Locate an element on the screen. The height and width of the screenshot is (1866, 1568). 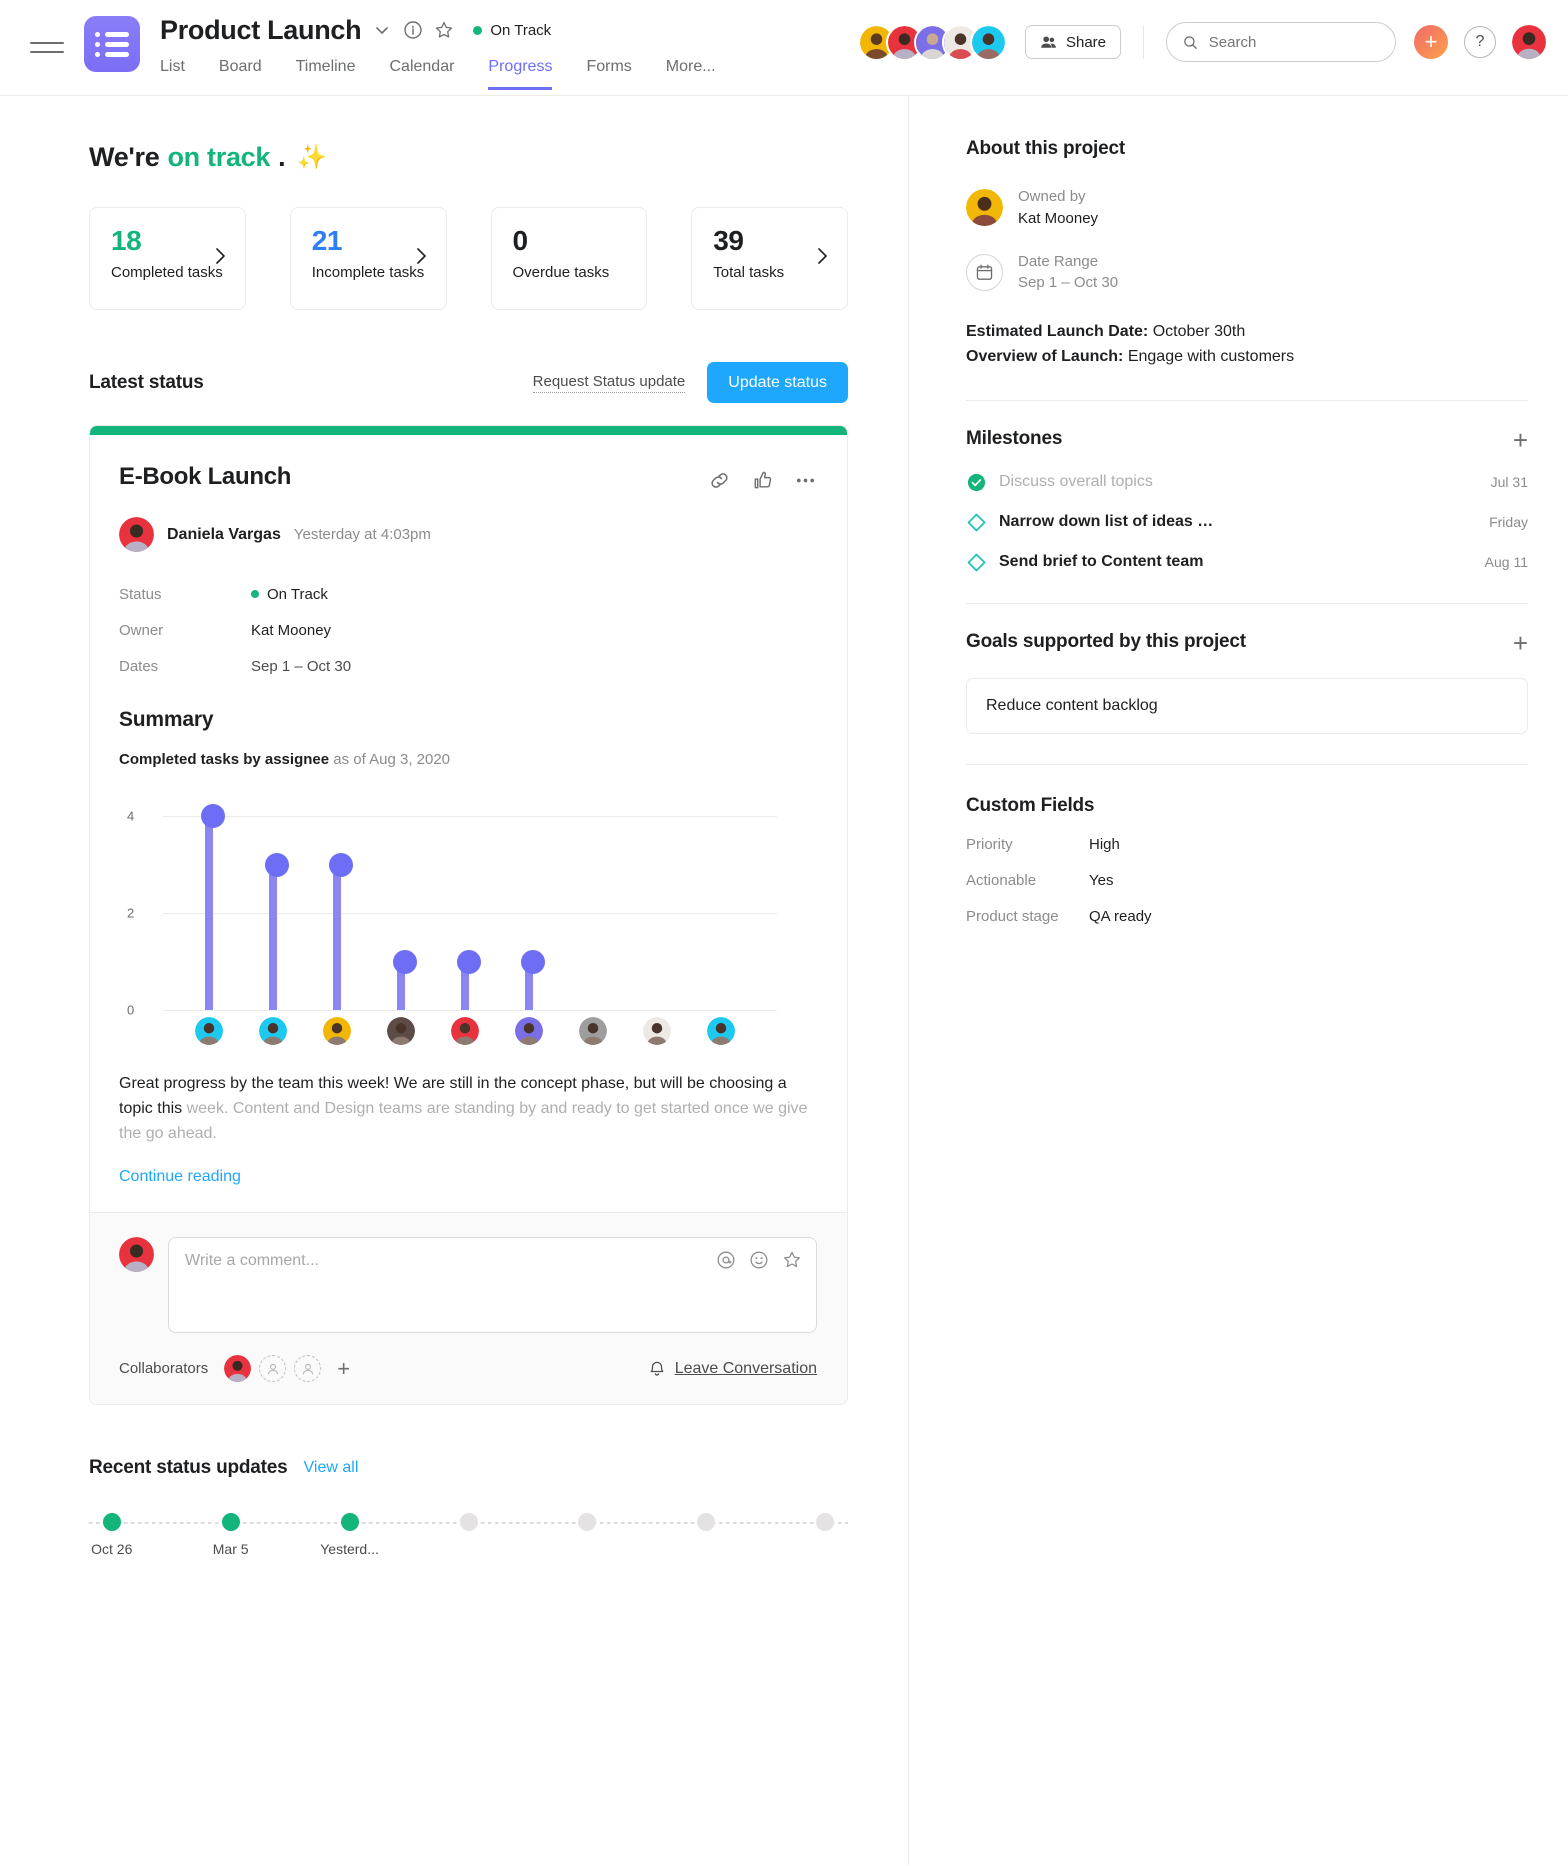
milestone-item: Narrow down list of ideas t... Friday is located at coordinates (1247, 522).